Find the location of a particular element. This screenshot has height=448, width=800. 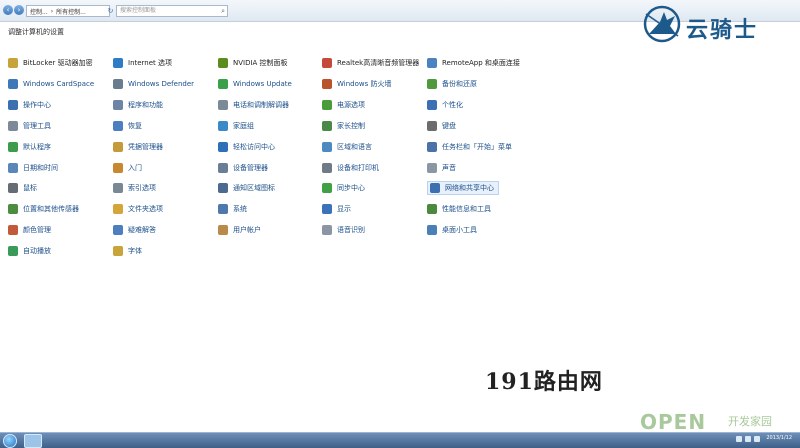

control-panel-item: 键盘 is located at coordinates (441, 126).